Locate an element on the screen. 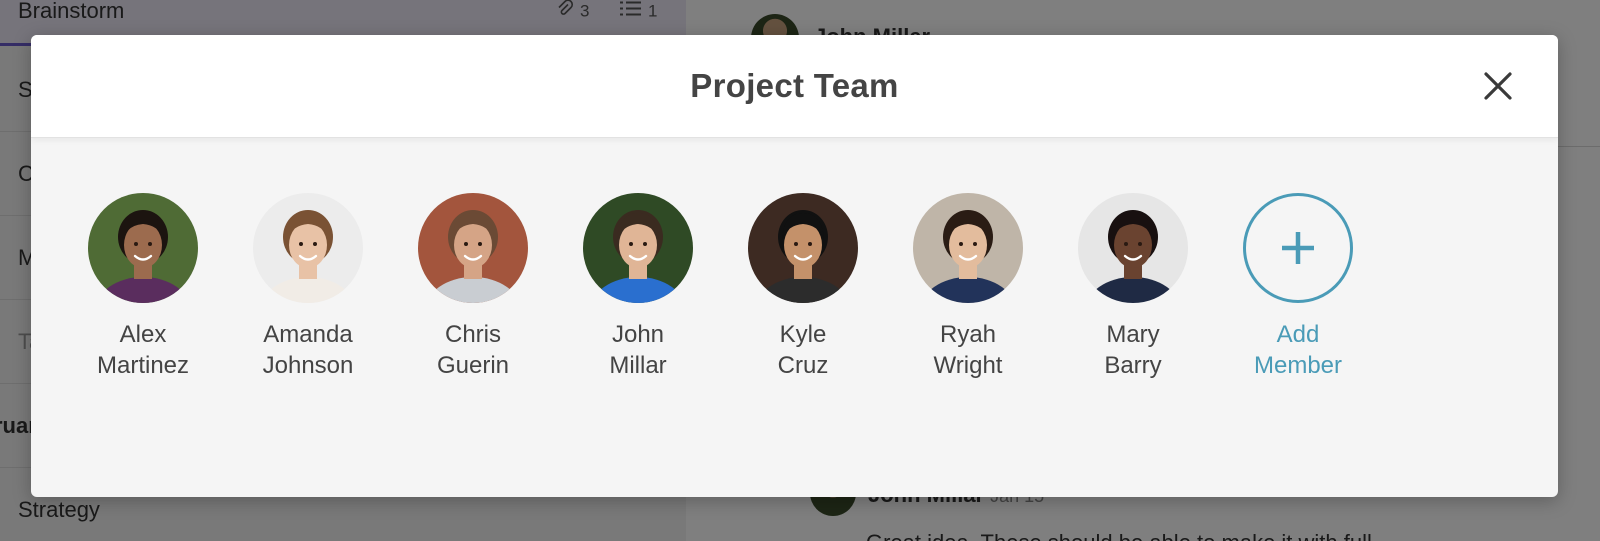  member-last-name: Johnson is located at coordinates (308, 365).